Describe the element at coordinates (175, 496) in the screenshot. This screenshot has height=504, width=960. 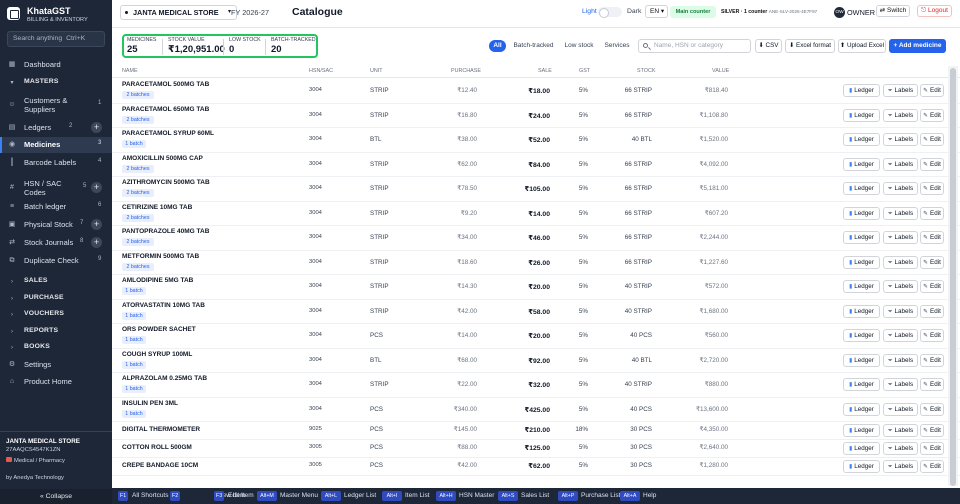
I see `shortcut-key-1: F2` at that location.